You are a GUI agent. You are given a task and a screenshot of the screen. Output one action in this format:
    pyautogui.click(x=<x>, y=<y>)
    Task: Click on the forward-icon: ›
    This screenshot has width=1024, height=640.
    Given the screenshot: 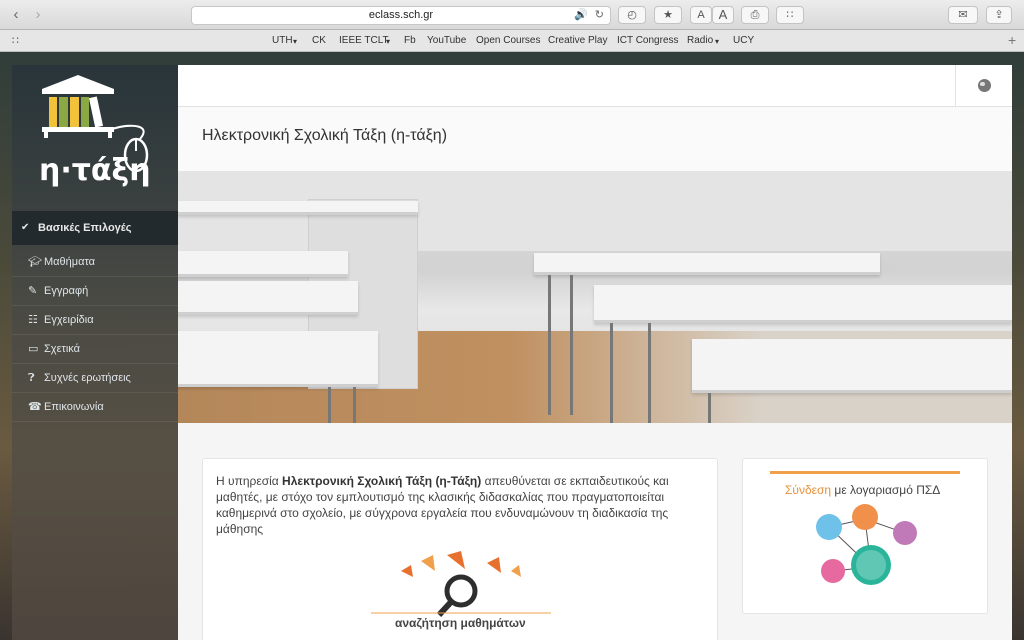 What is the action you would take?
    pyautogui.click(x=38, y=15)
    